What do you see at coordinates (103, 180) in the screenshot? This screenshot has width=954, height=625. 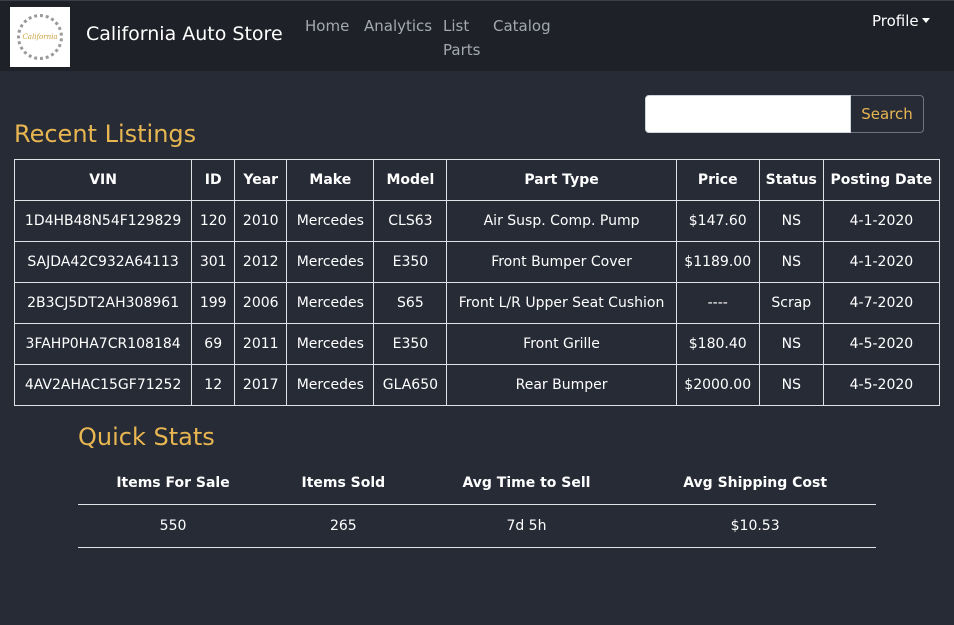 I see `column-header-vin: VIN` at bounding box center [103, 180].